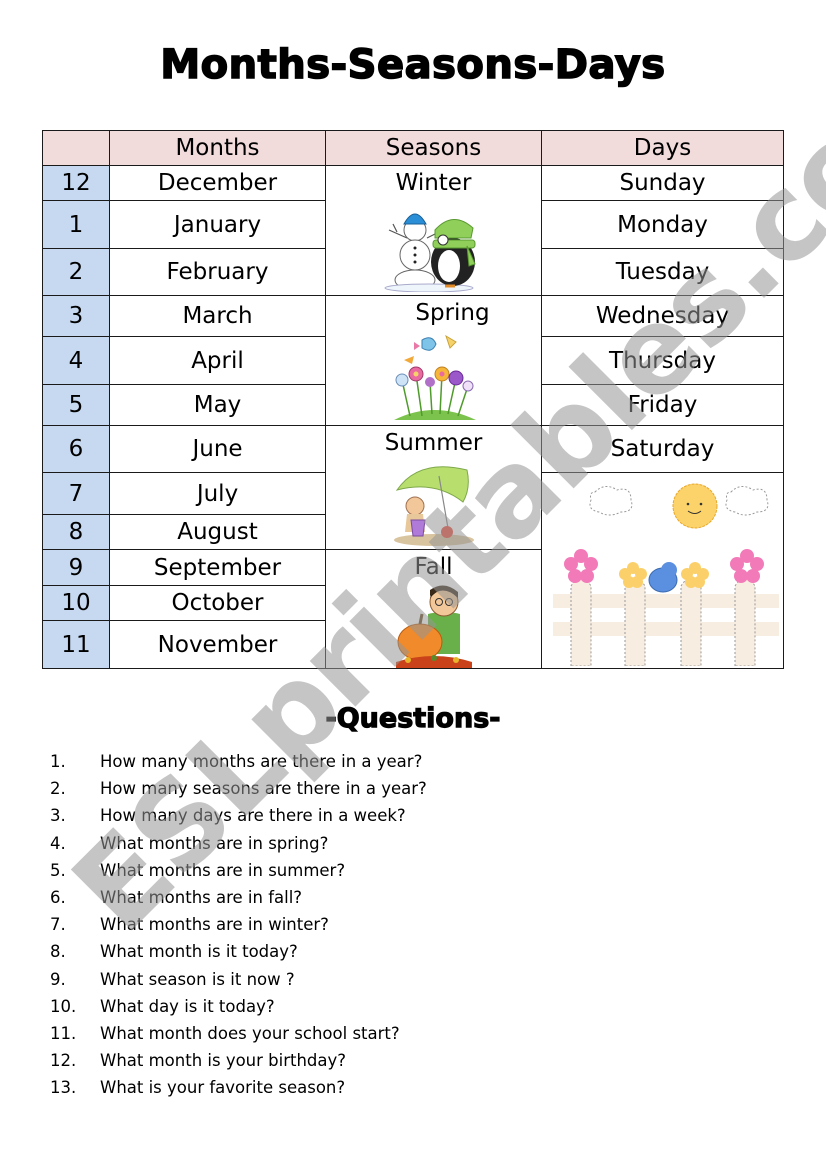 The image size is (826, 1169). Describe the element at coordinates (261, 762) in the screenshot. I see `question-text: How many months are there in a year?` at that location.